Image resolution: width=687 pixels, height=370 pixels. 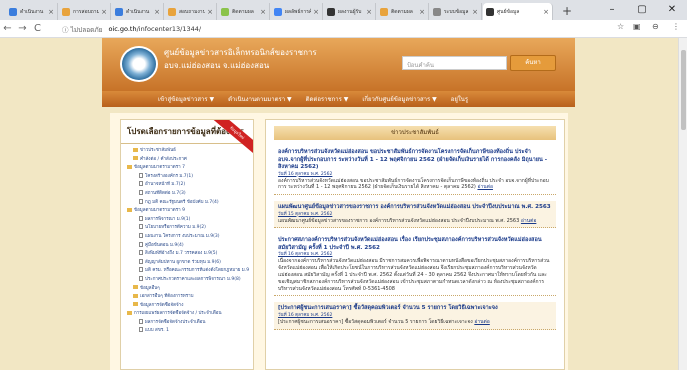 I want to click on sidebar-item-label: นโยบายหรือการตีความ ม.9(2), so click(x=175, y=228).